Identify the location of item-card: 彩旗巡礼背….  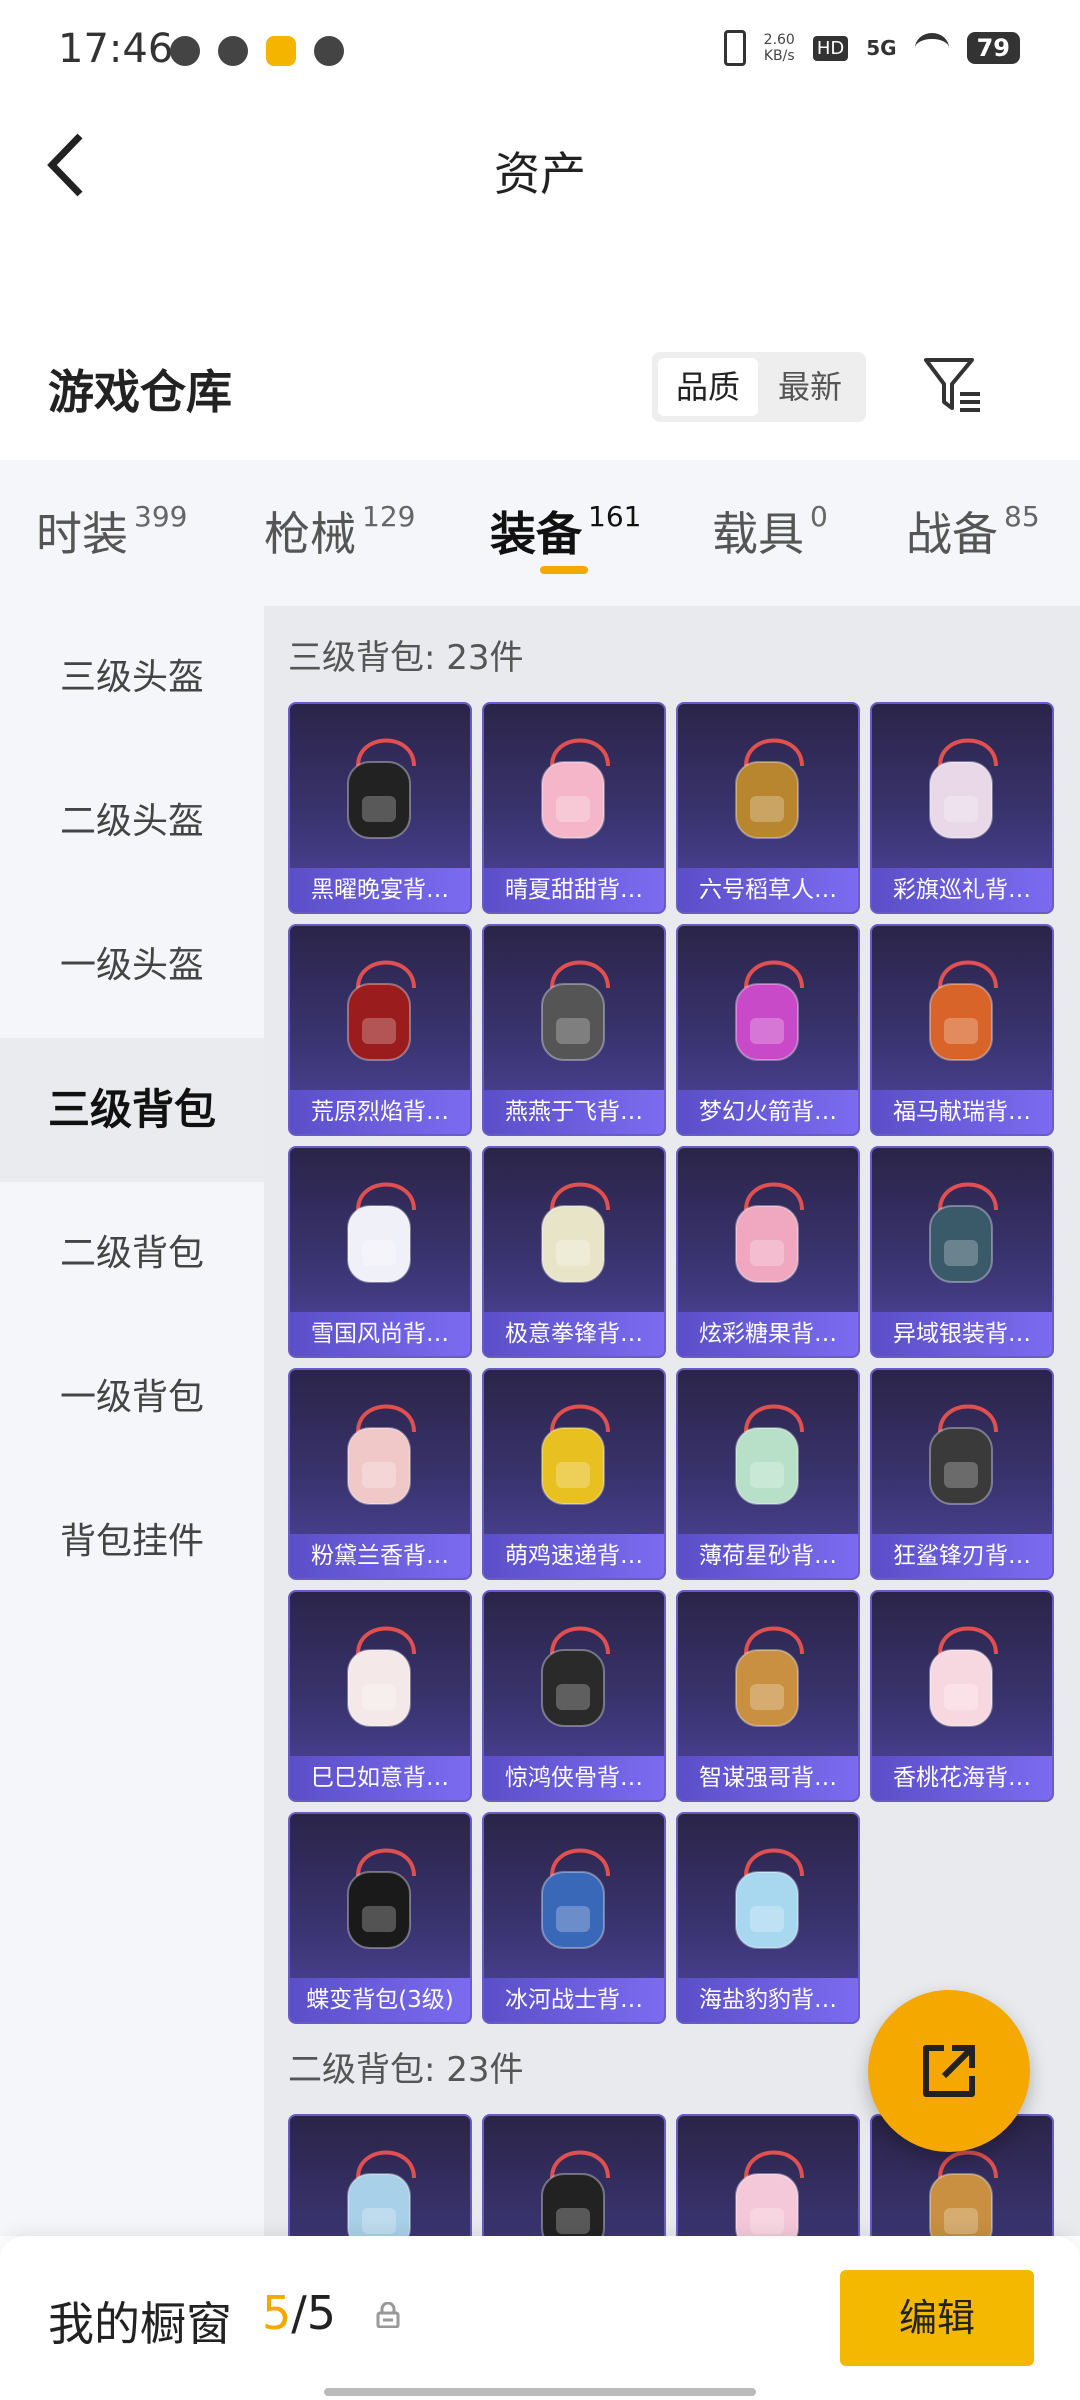
(962, 808).